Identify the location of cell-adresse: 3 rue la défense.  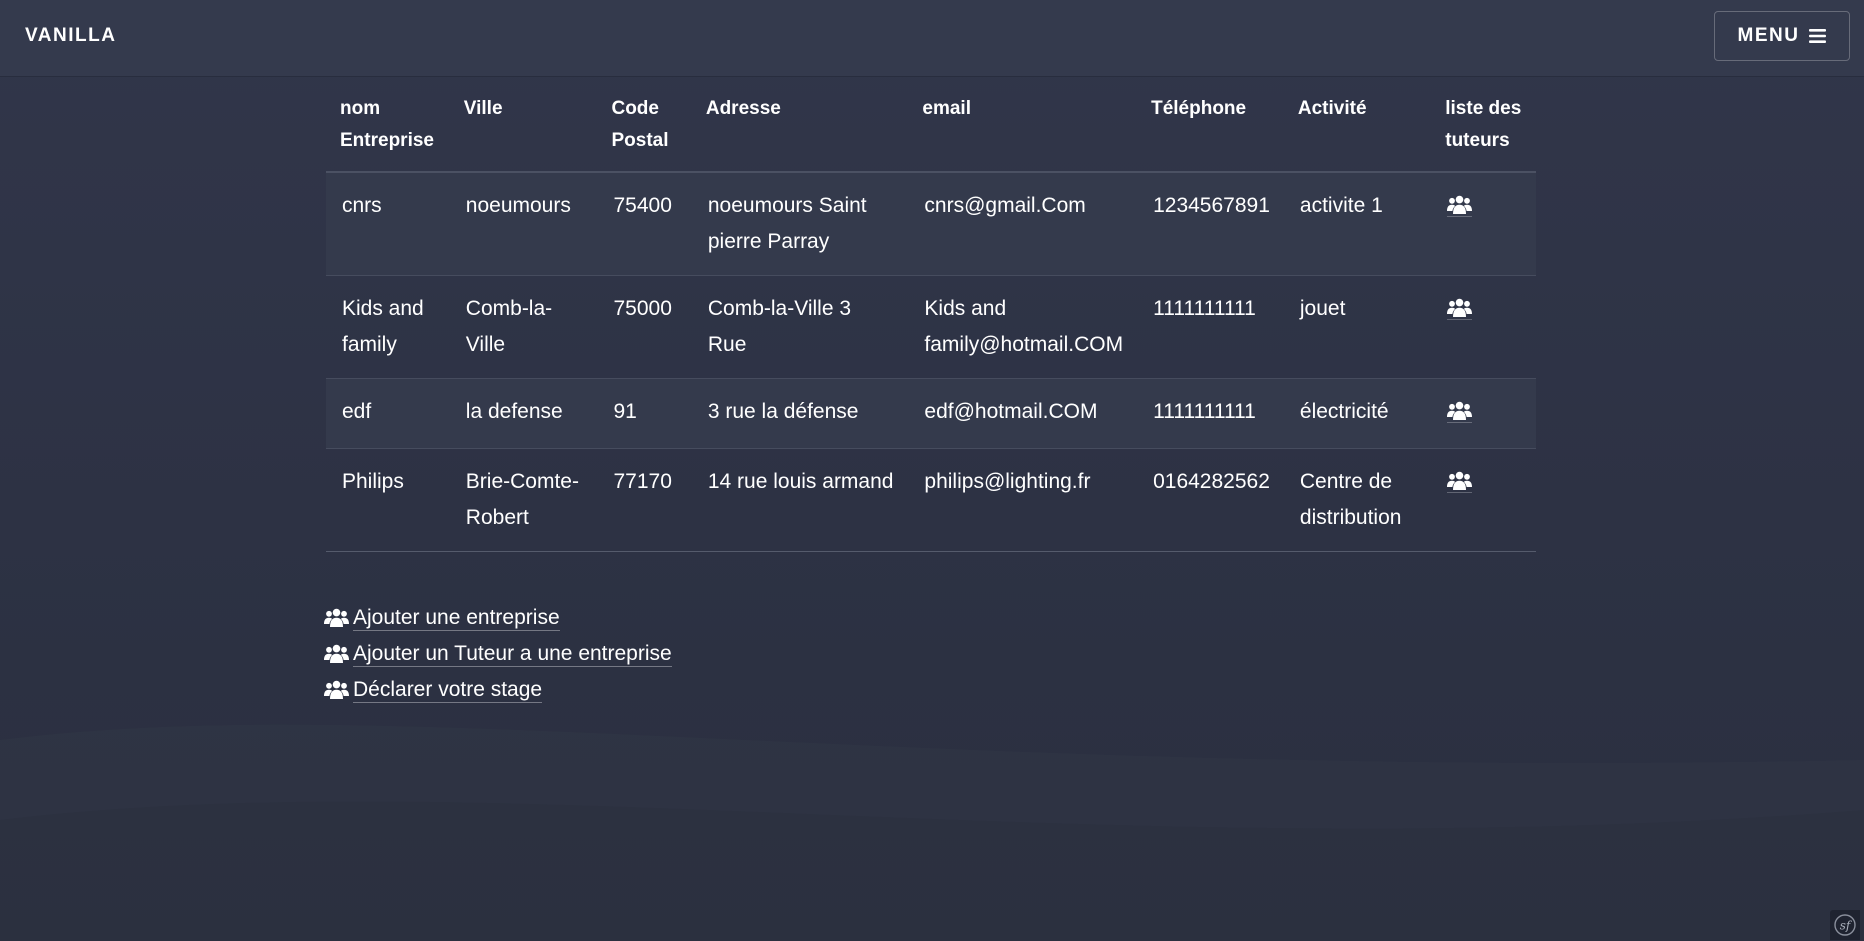
(800, 413).